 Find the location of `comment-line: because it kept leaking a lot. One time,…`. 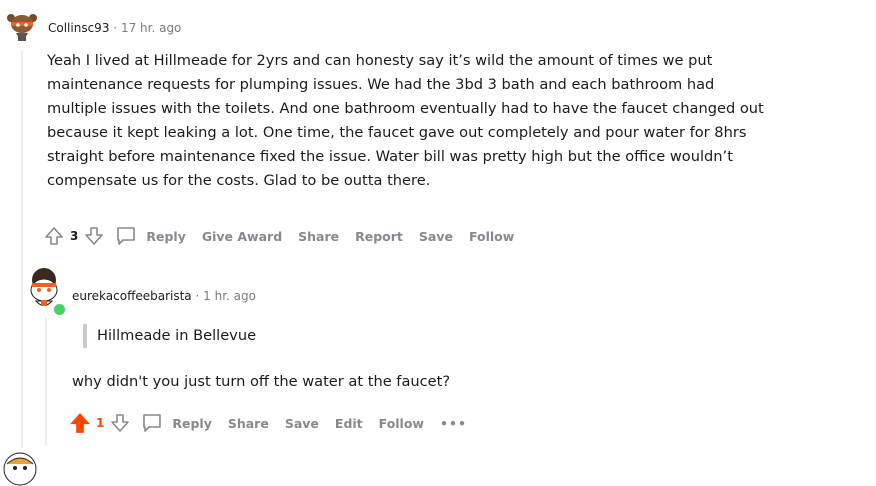

comment-line: because it kept leaking a lot. One time,… is located at coordinates (397, 132).